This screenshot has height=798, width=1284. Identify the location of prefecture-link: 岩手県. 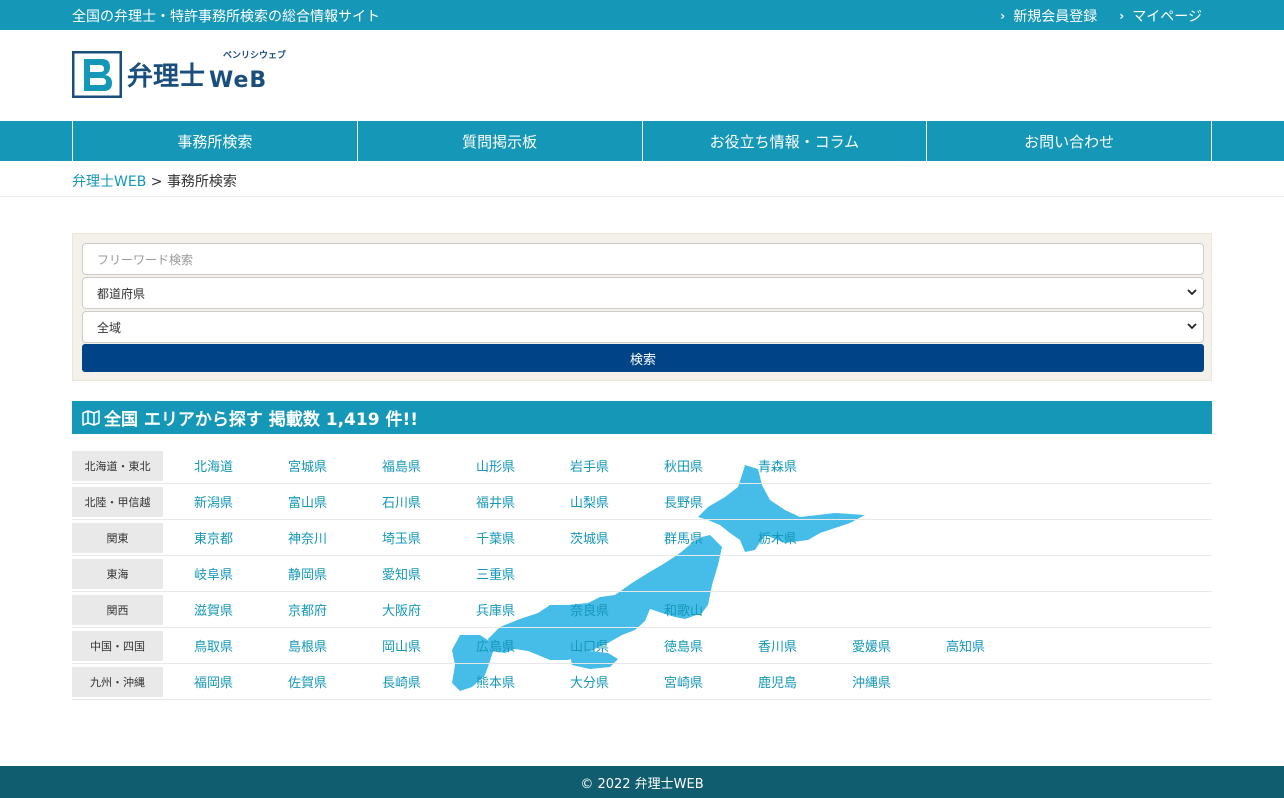
(617, 465).